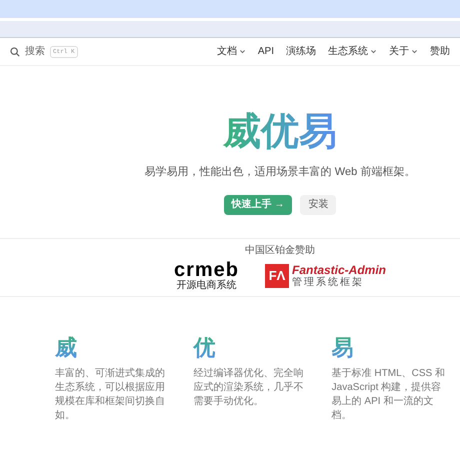 The height and width of the screenshot is (460, 460). Describe the element at coordinates (280, 251) in the screenshot. I see `sponsor-heading: 中国区铂金赞助` at that location.